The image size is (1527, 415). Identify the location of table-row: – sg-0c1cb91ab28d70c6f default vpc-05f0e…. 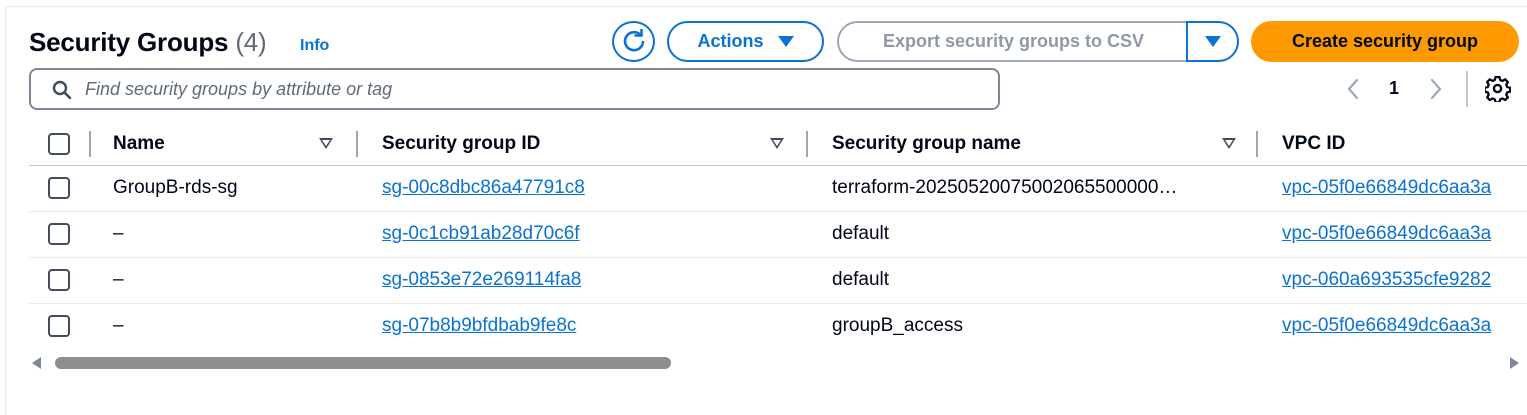
(778, 235).